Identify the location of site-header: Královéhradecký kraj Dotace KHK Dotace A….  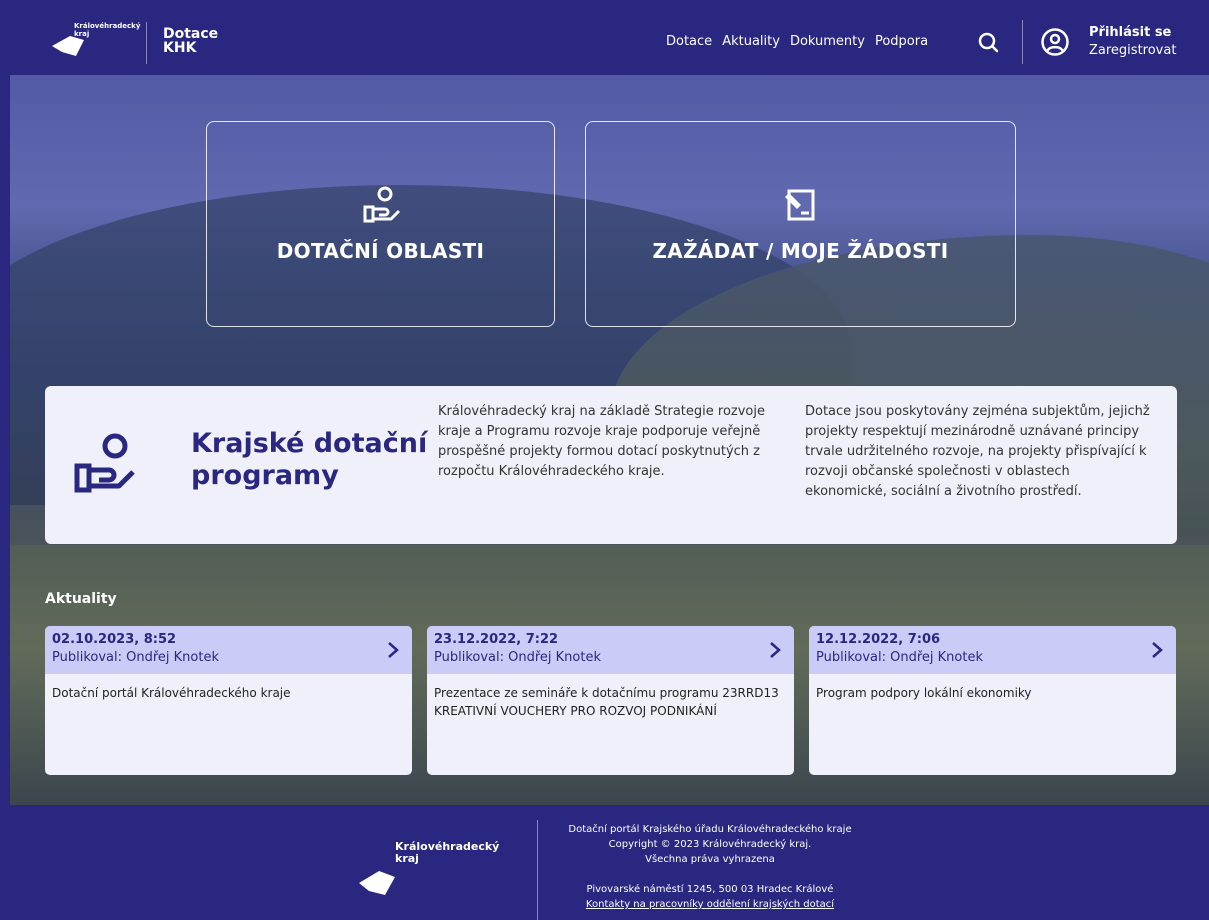
(602, 42).